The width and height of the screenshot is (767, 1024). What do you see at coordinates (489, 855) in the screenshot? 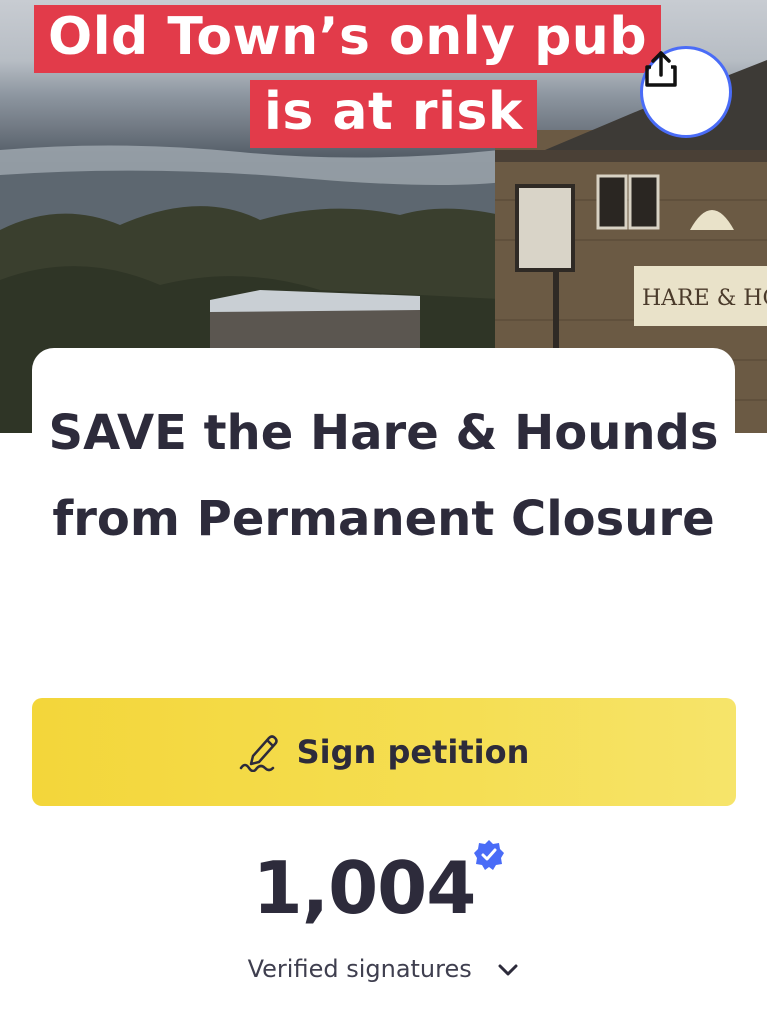
I see `verified-badge-icon` at bounding box center [489, 855].